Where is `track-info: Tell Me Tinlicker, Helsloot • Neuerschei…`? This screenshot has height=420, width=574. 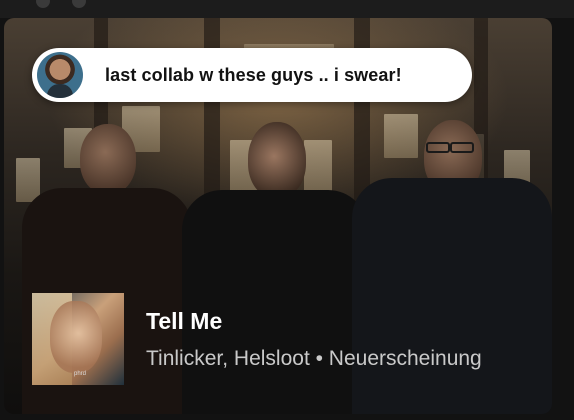 track-info: Tell Me Tinlicker, Helsloot • Neuerschei… is located at coordinates (323, 339).